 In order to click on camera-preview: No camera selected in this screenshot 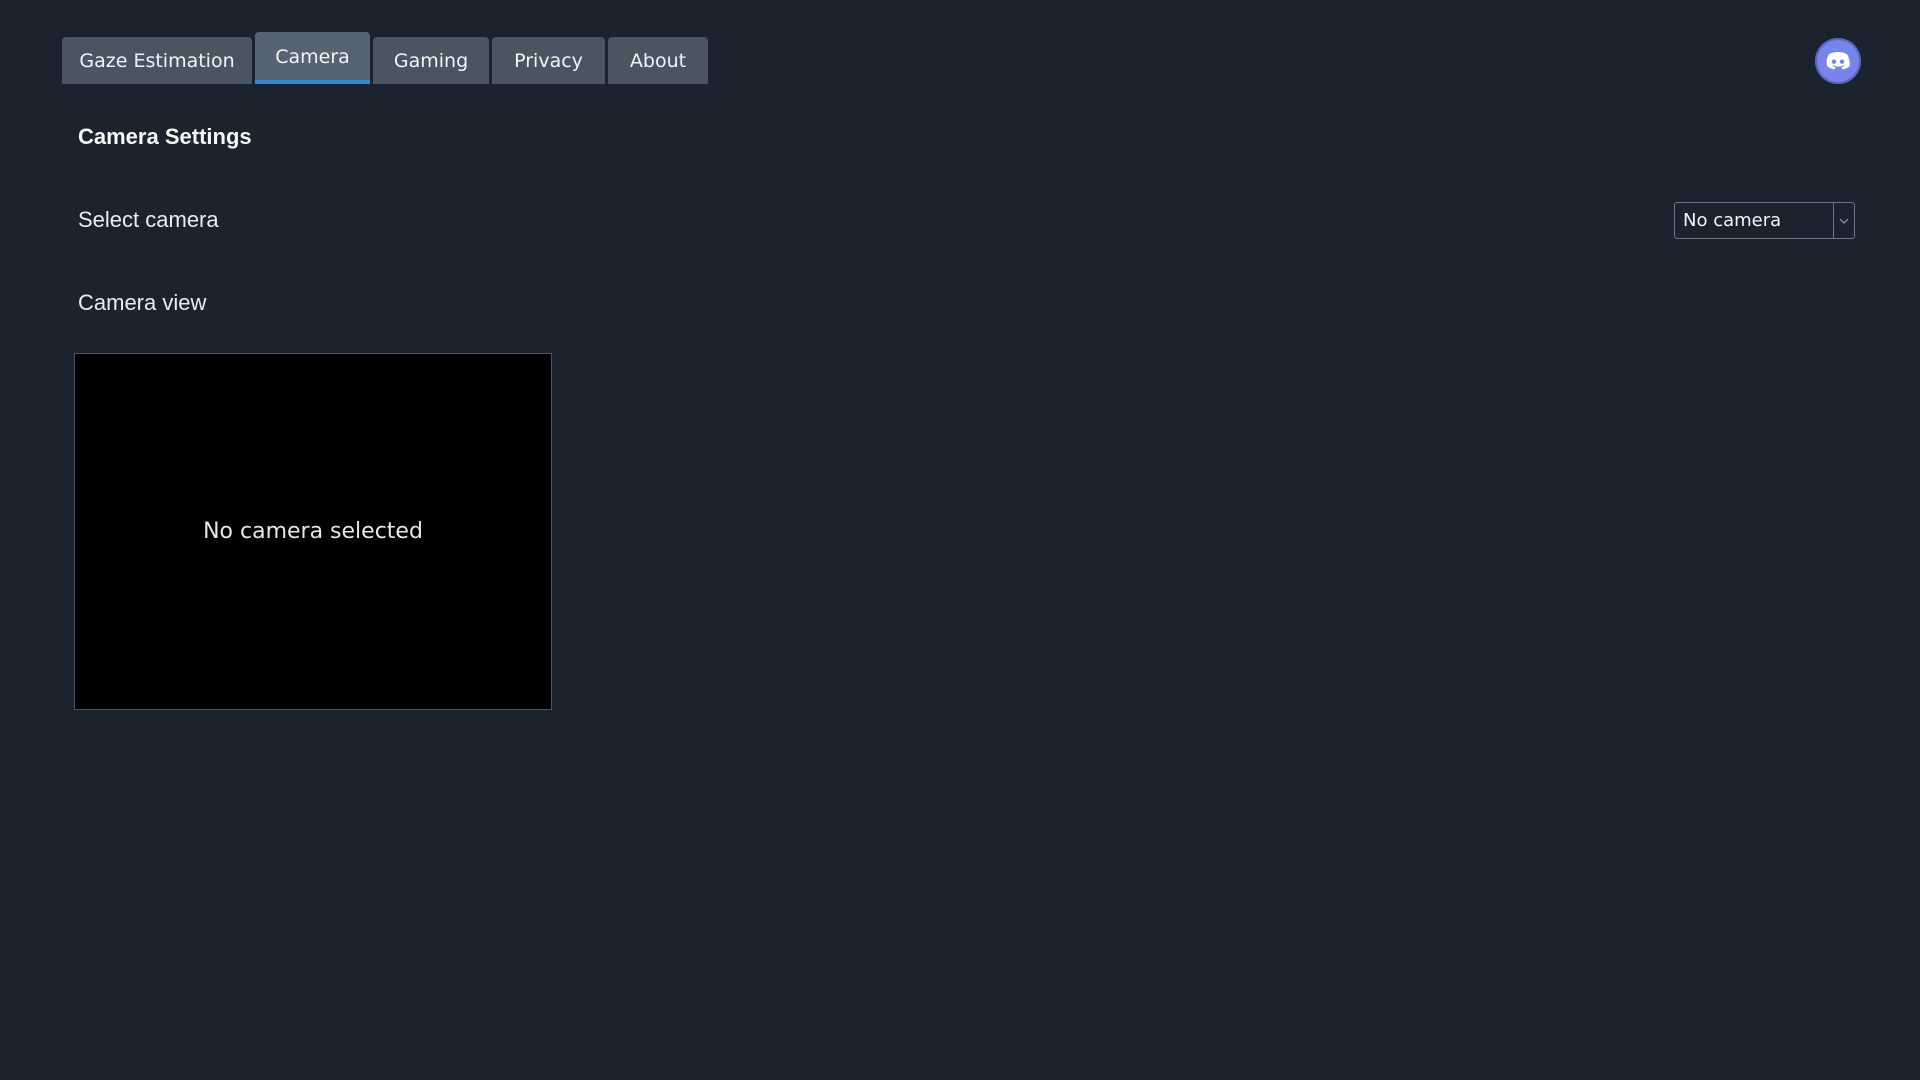, I will do `click(313, 531)`.